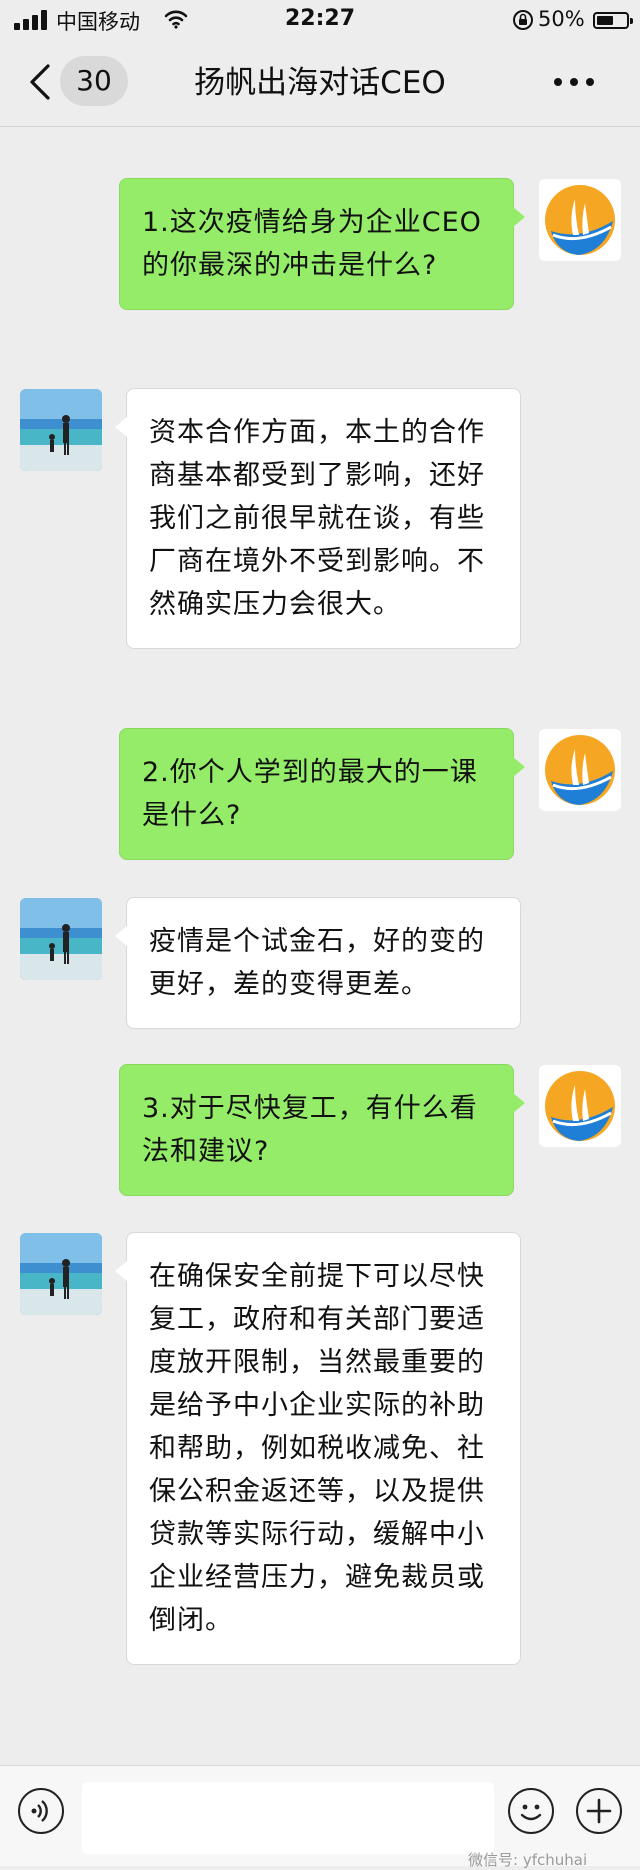 The height and width of the screenshot is (1870, 640). Describe the element at coordinates (523, 20) in the screenshot. I see `rotation-lock-icon` at that location.